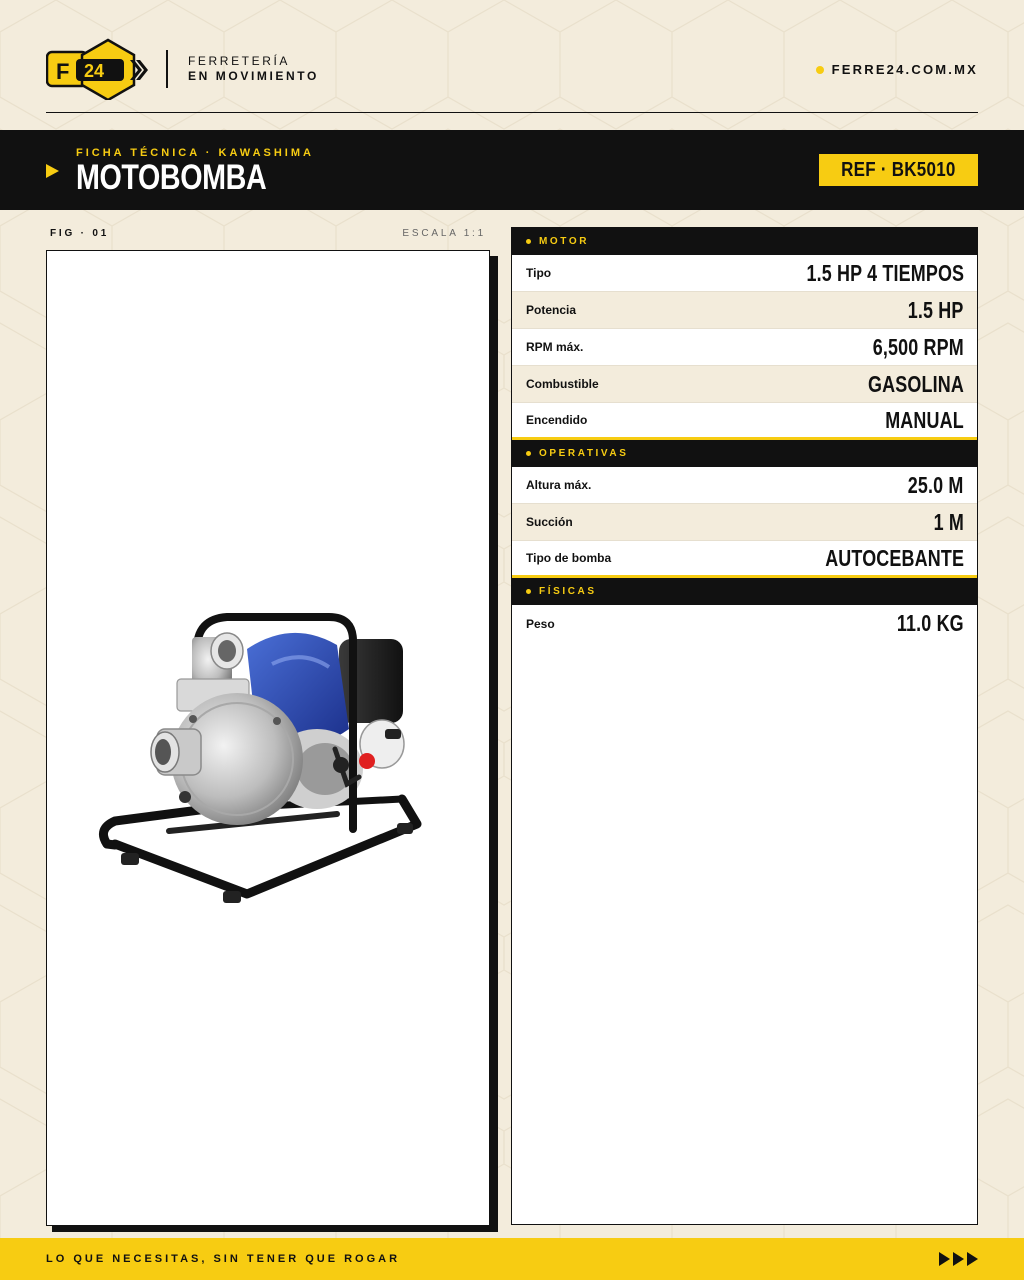 This screenshot has width=1024, height=1280. What do you see at coordinates (223, 1259) in the screenshot?
I see `footer-slogan: LO QUE NECESITAS, SIN TENER QUE ROGAR` at bounding box center [223, 1259].